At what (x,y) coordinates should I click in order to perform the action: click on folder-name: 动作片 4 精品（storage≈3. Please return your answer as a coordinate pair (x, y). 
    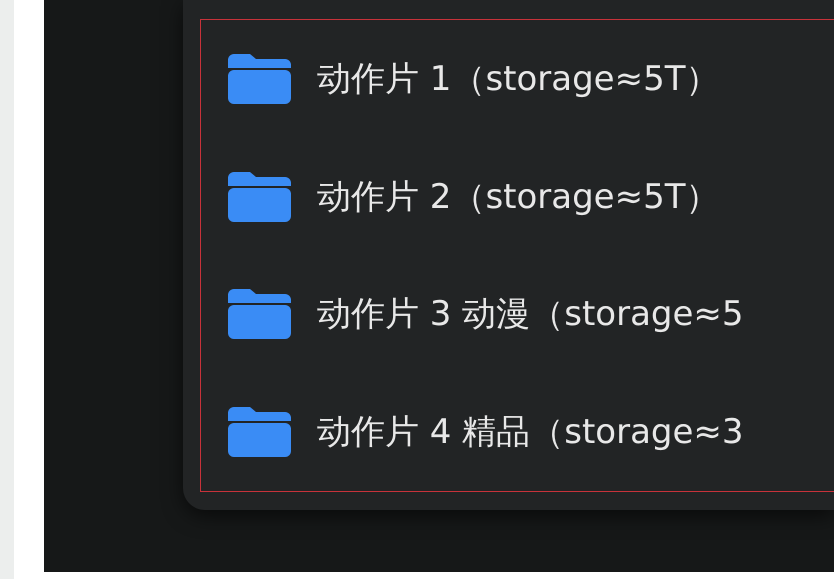
    Looking at the image, I should click on (530, 432).